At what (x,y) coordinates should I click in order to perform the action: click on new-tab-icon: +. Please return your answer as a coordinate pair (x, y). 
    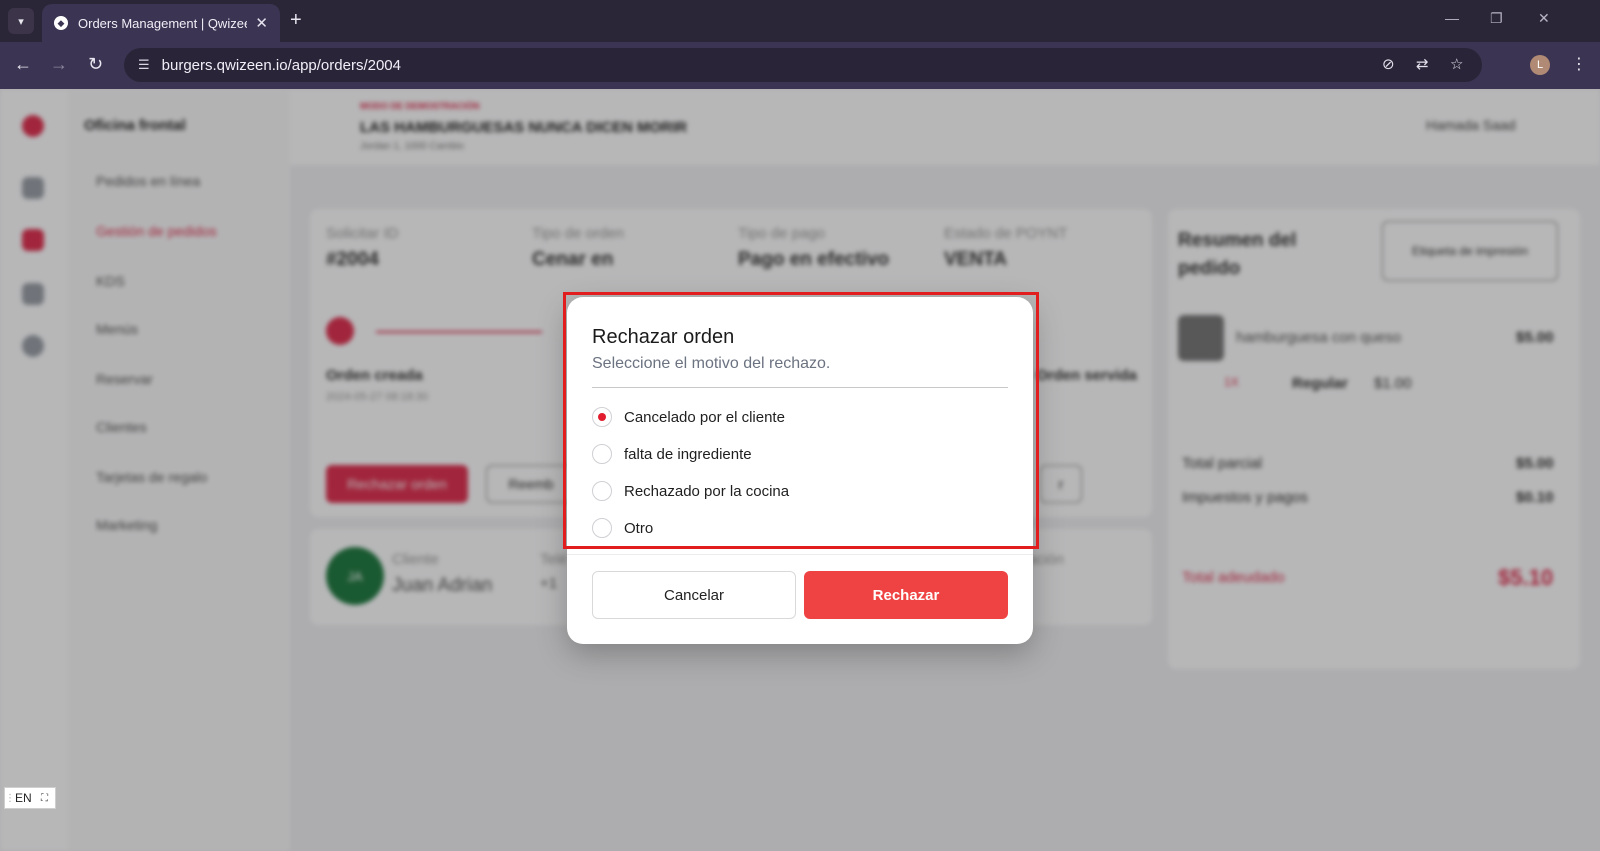
    Looking at the image, I should click on (296, 20).